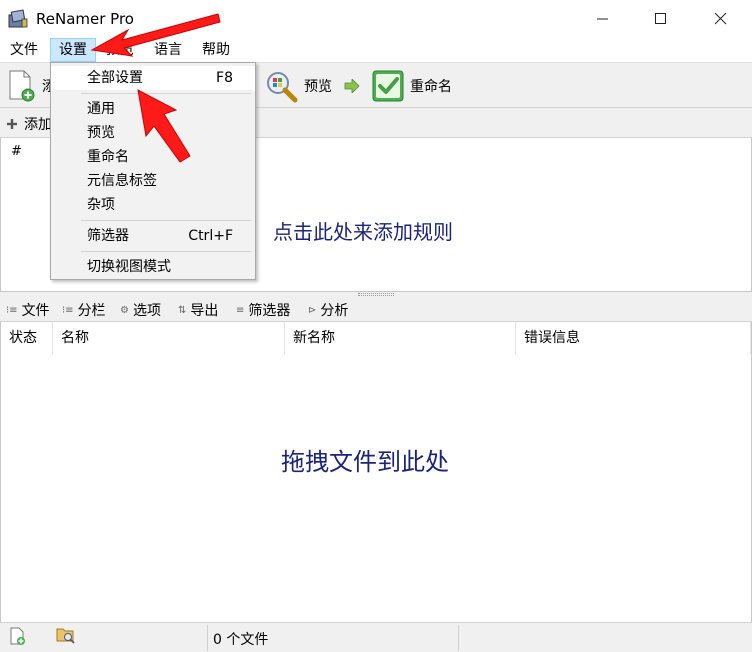  I want to click on rename-button: 重命名, so click(412, 86).